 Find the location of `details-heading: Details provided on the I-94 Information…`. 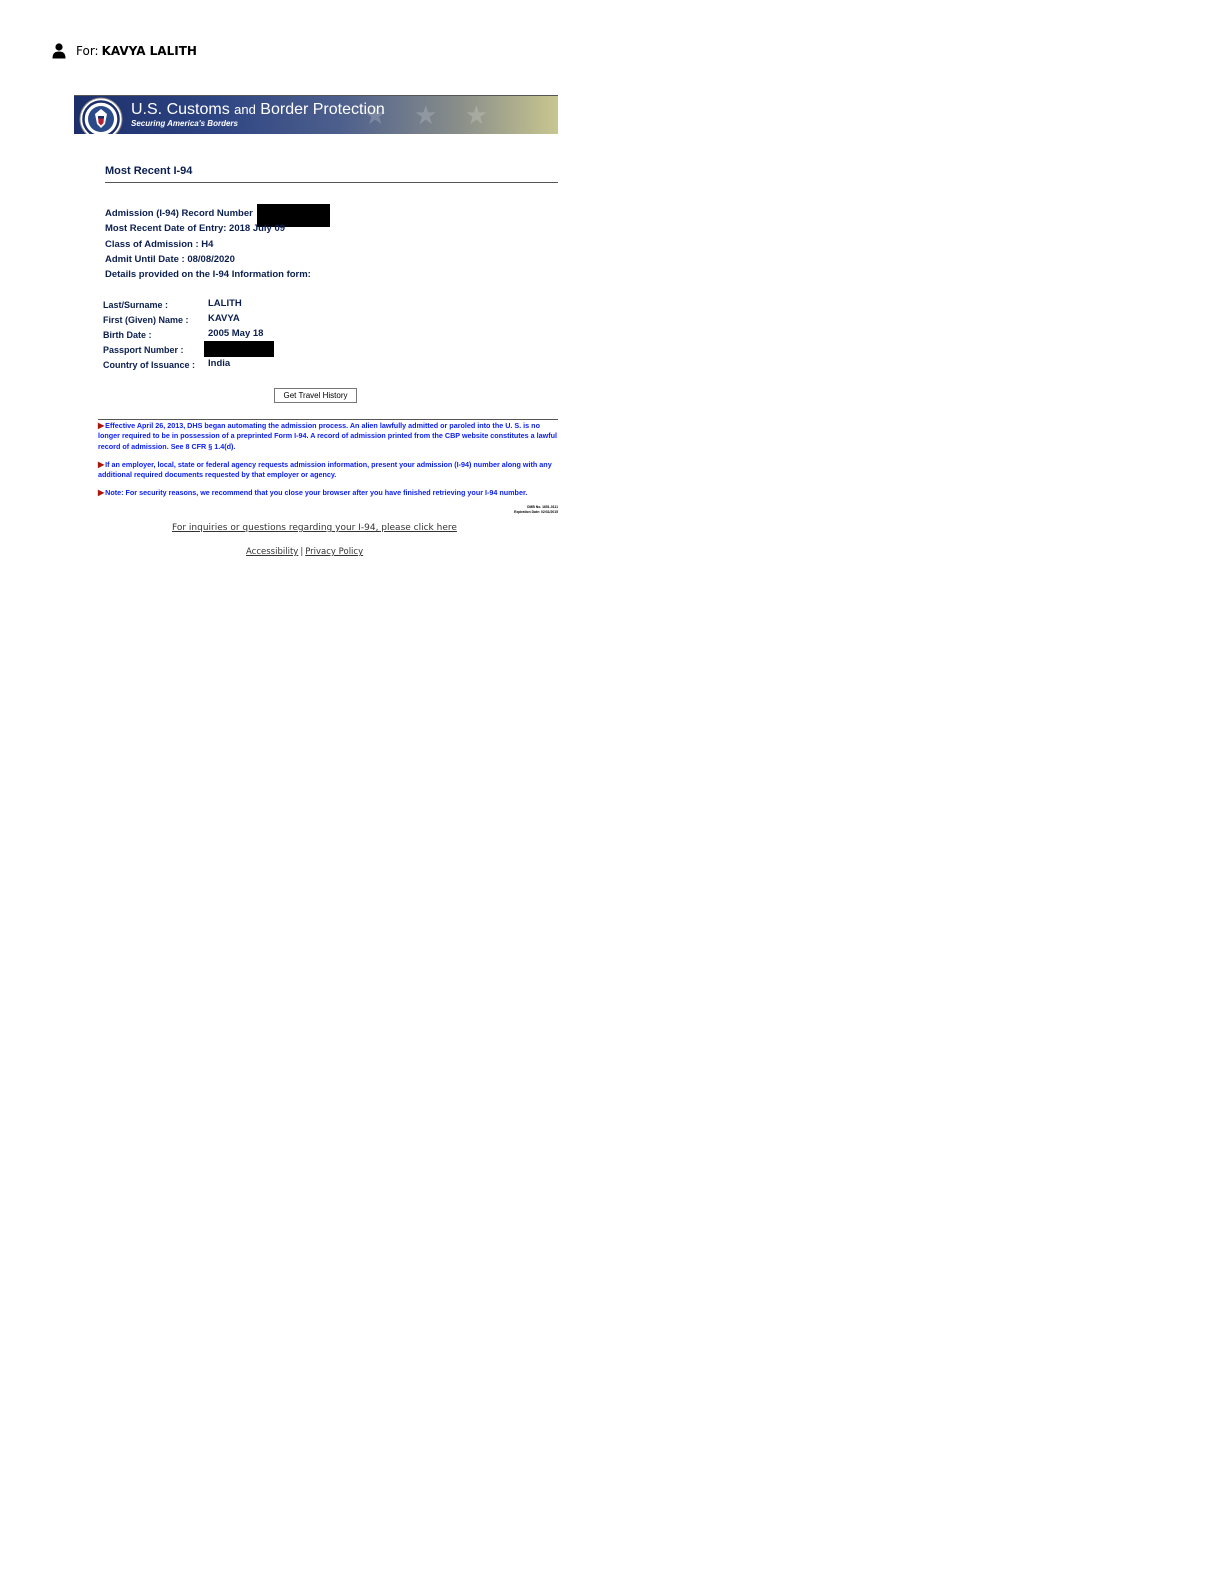

details-heading: Details provided on the I-94 Information… is located at coordinates (208, 274).